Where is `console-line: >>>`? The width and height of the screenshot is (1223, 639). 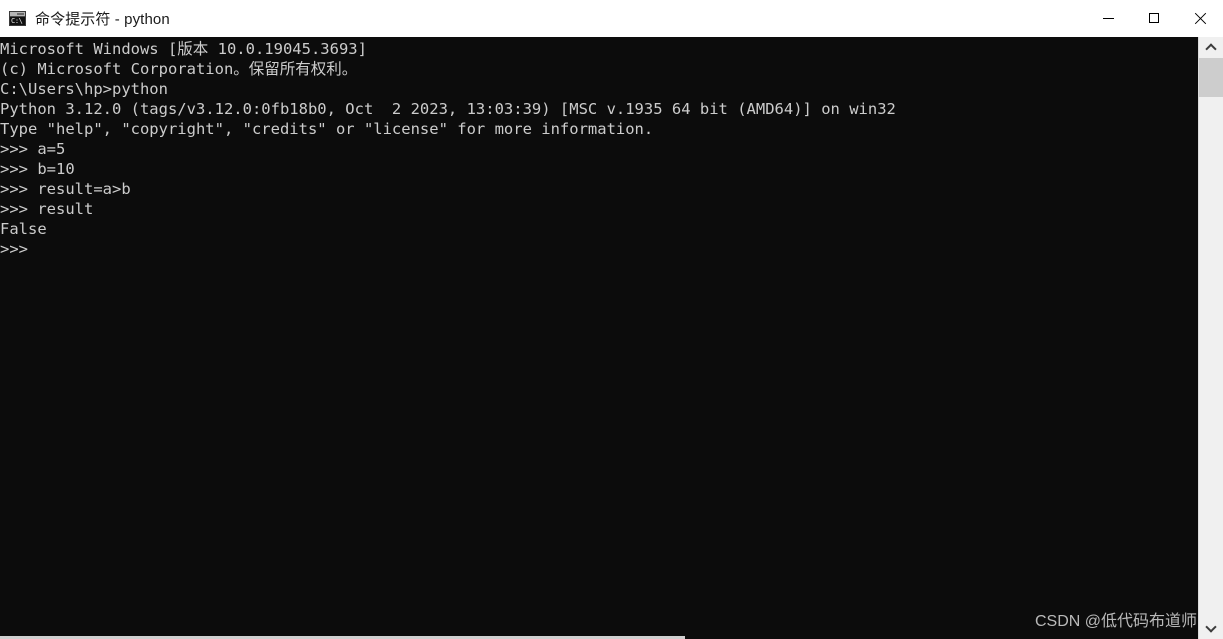
console-line: >>> is located at coordinates (19, 249).